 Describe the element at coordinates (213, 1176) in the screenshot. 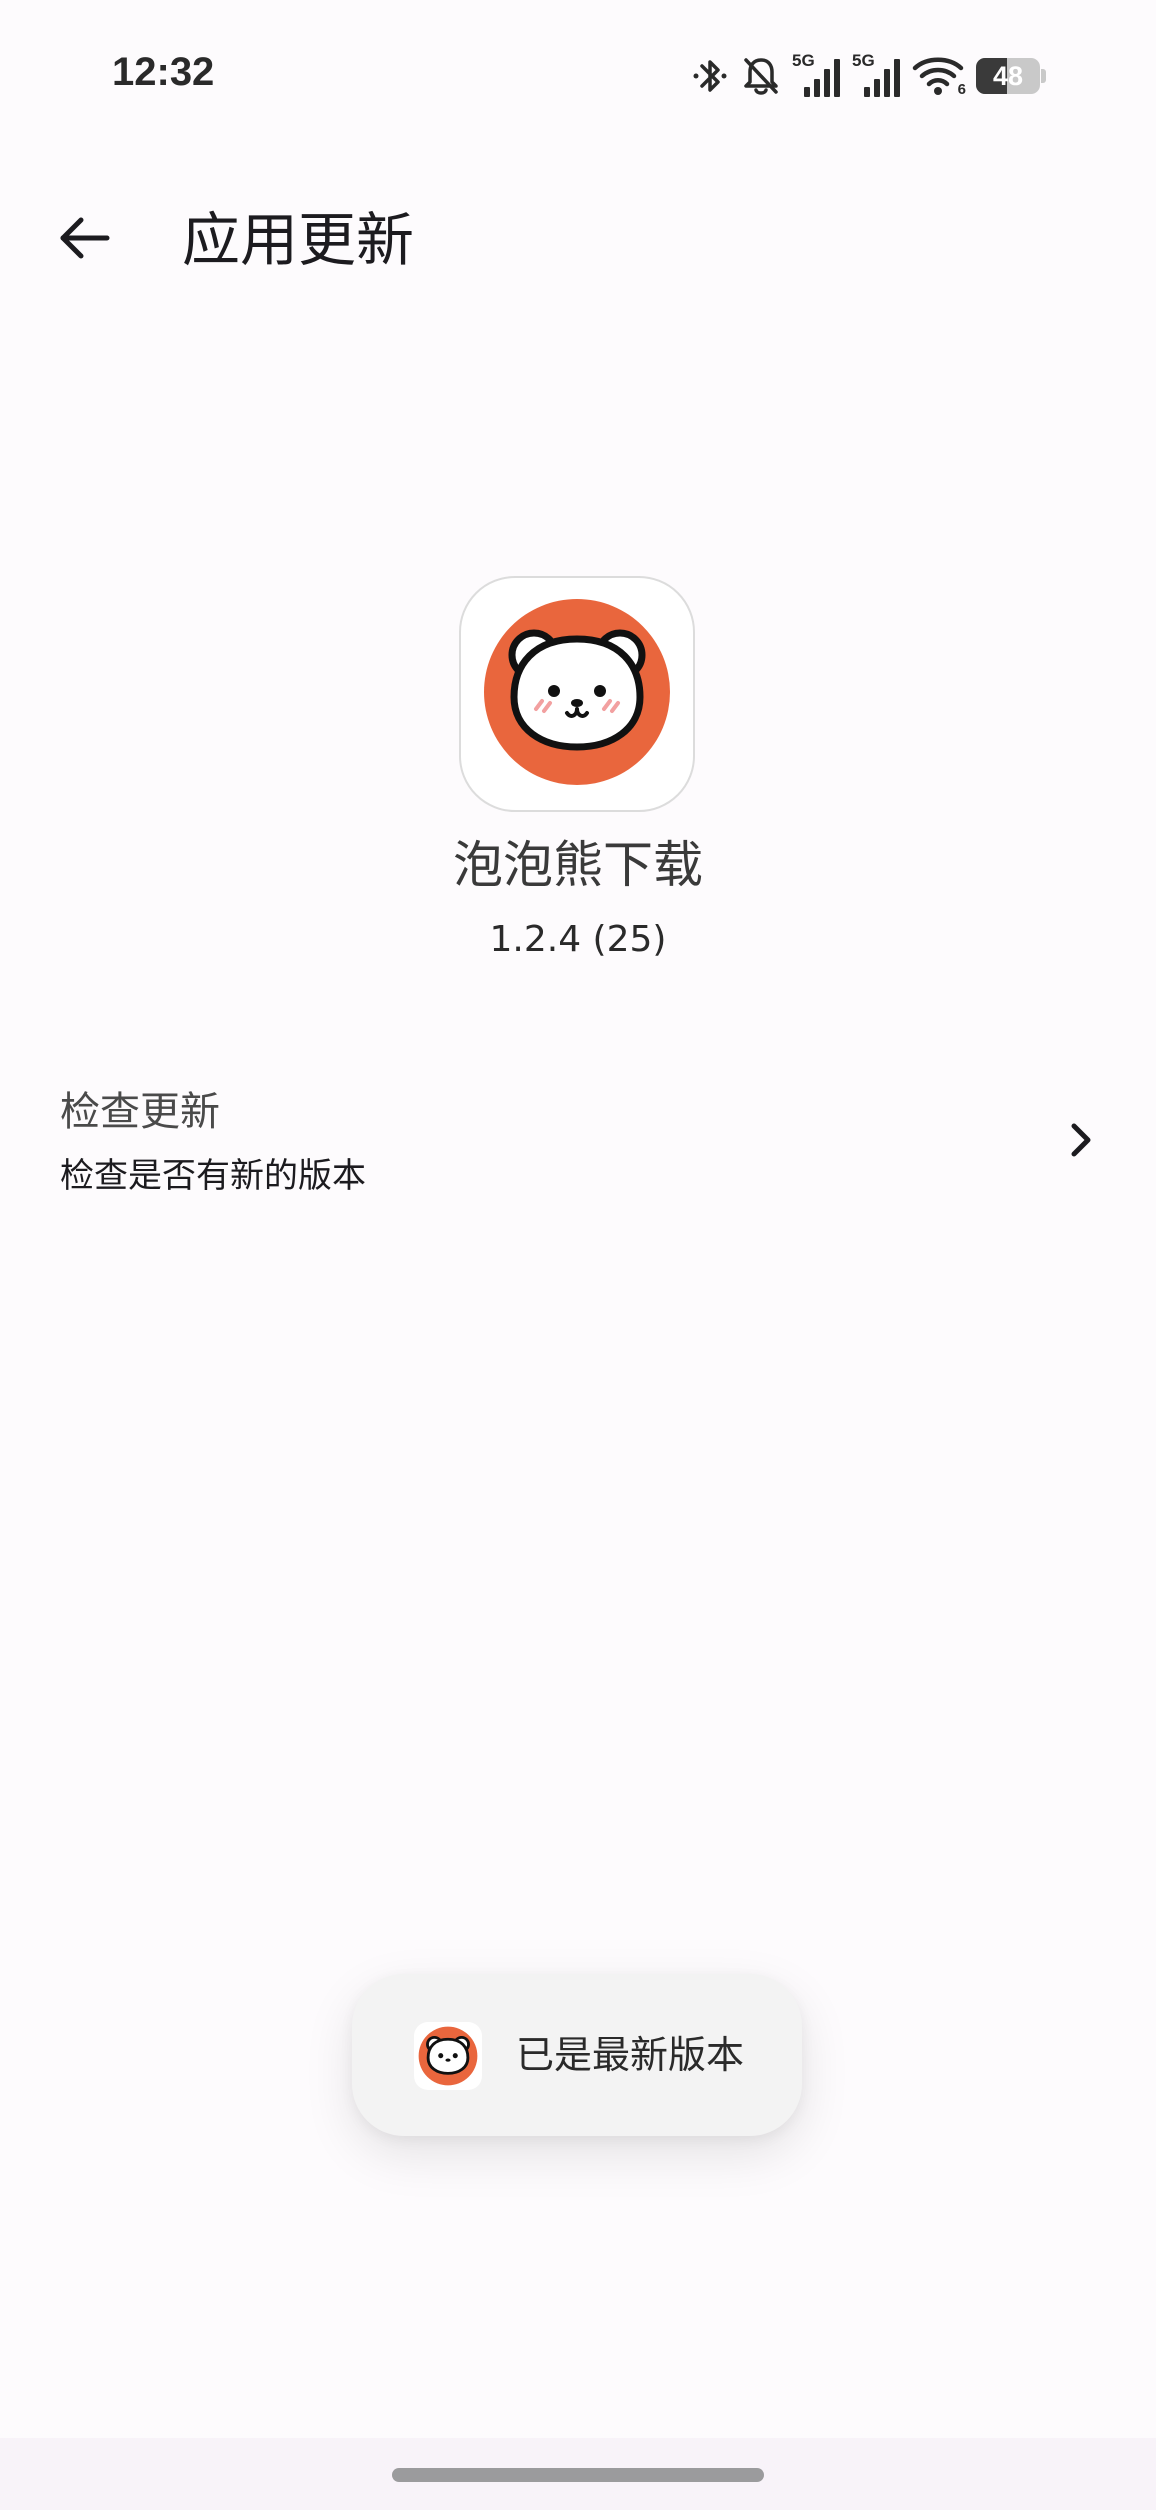

I see `check-update-subtitle: 检查是否有新的版本` at that location.